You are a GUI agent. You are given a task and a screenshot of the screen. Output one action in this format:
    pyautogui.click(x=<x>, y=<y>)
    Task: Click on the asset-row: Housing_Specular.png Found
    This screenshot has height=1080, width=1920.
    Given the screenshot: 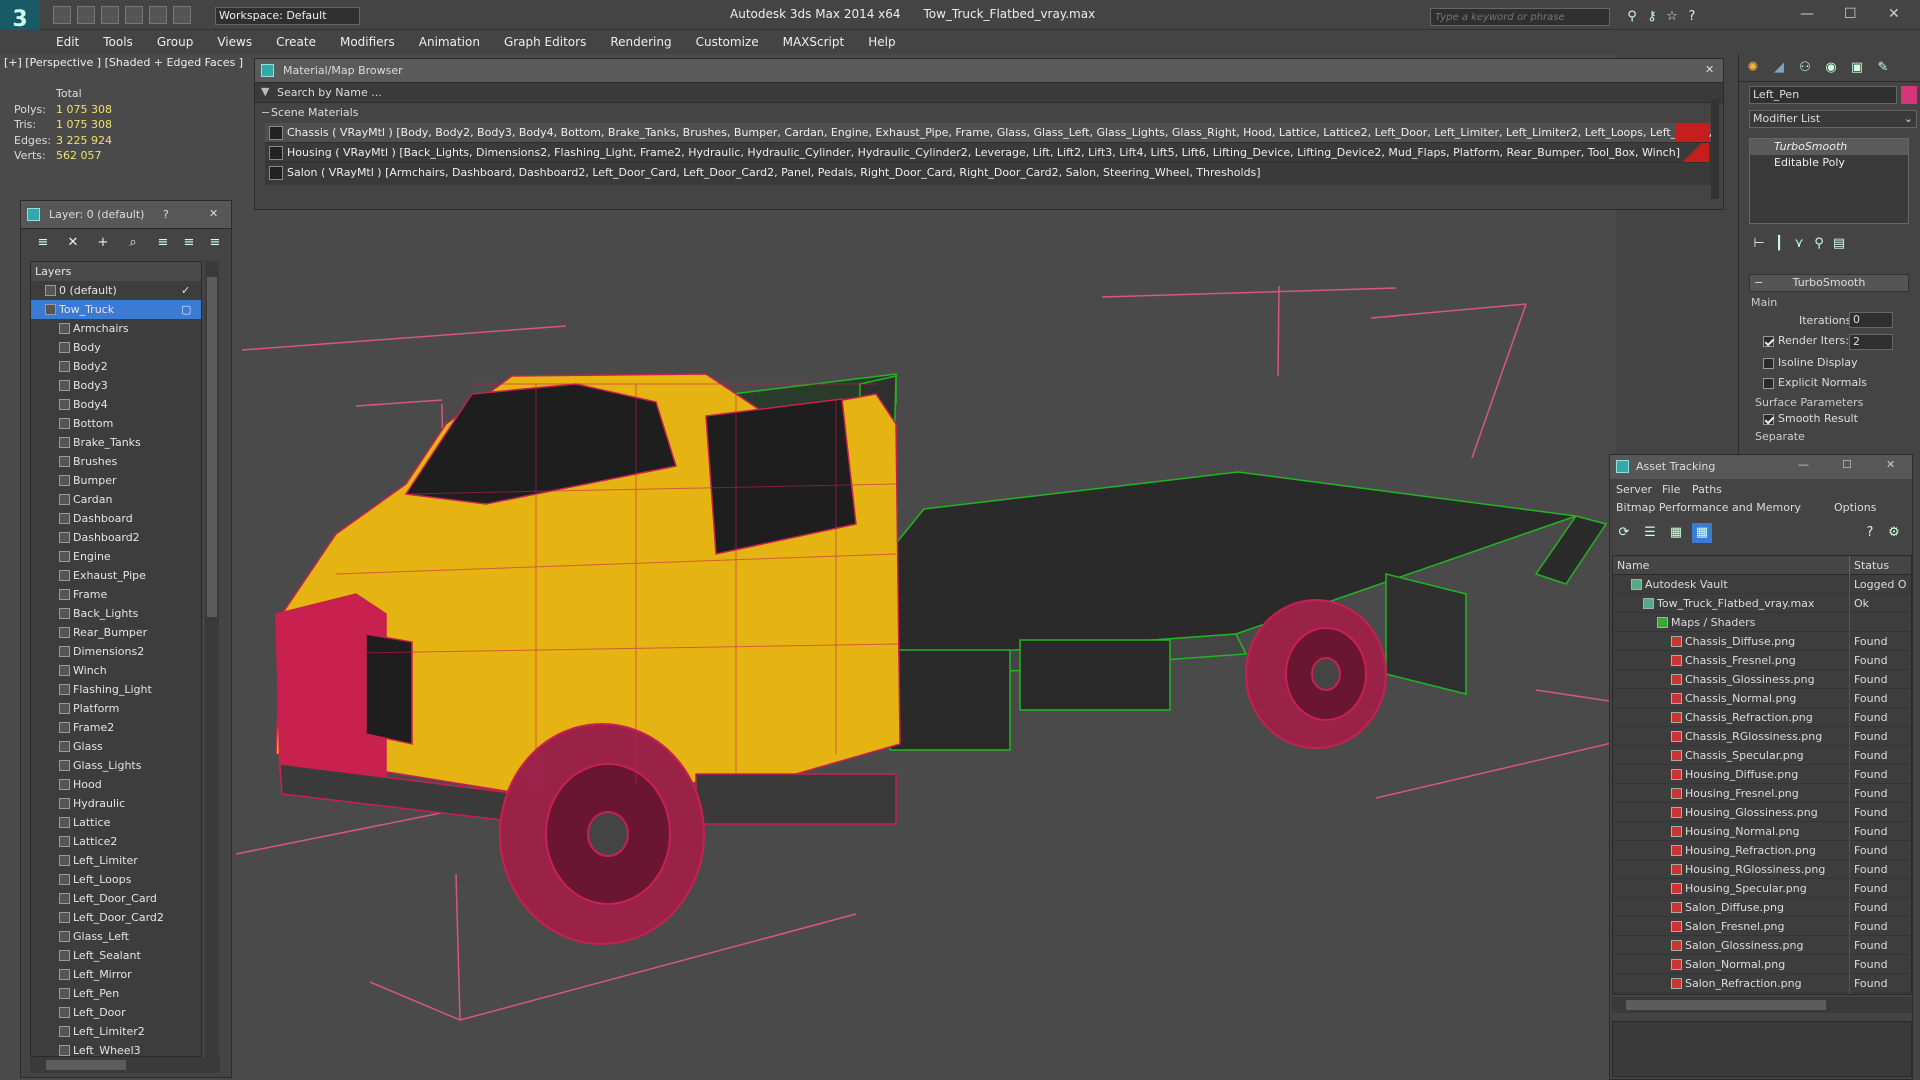 What is the action you would take?
    pyautogui.click(x=1762, y=888)
    